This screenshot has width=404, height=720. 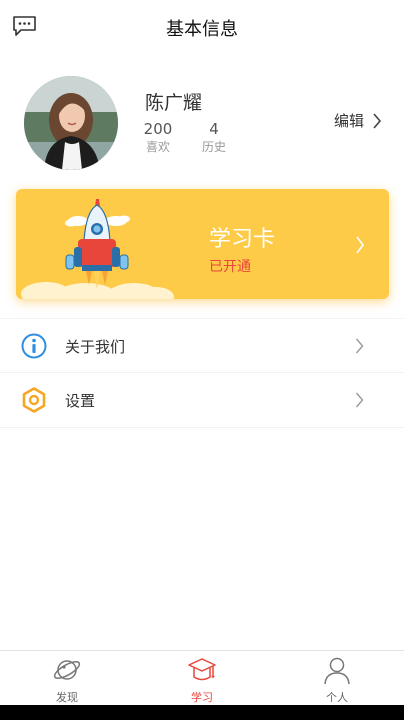 What do you see at coordinates (348, 121) in the screenshot?
I see `edit-label: 编辑` at bounding box center [348, 121].